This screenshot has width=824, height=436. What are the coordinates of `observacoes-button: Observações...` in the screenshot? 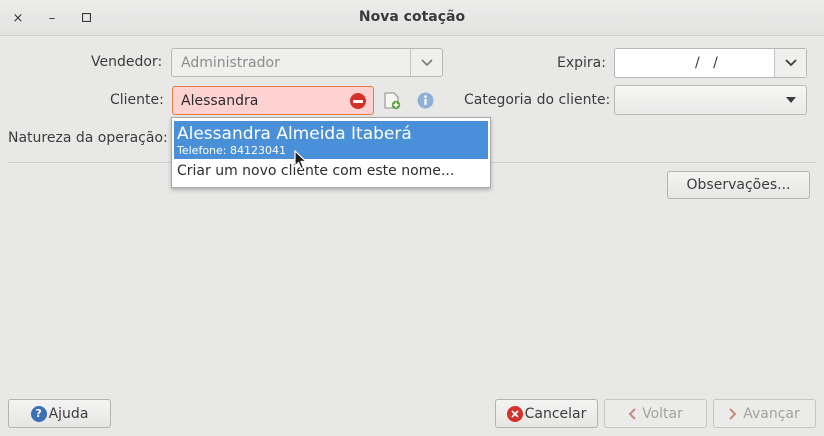 It's located at (738, 185).